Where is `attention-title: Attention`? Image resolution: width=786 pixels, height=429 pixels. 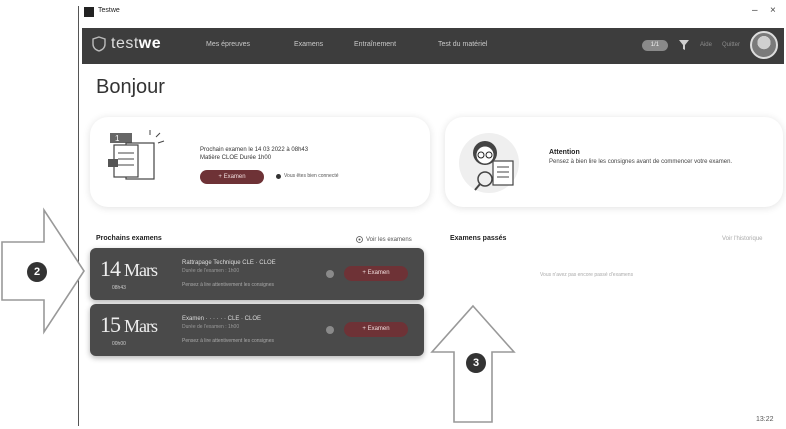
attention-title: Attention is located at coordinates (564, 152).